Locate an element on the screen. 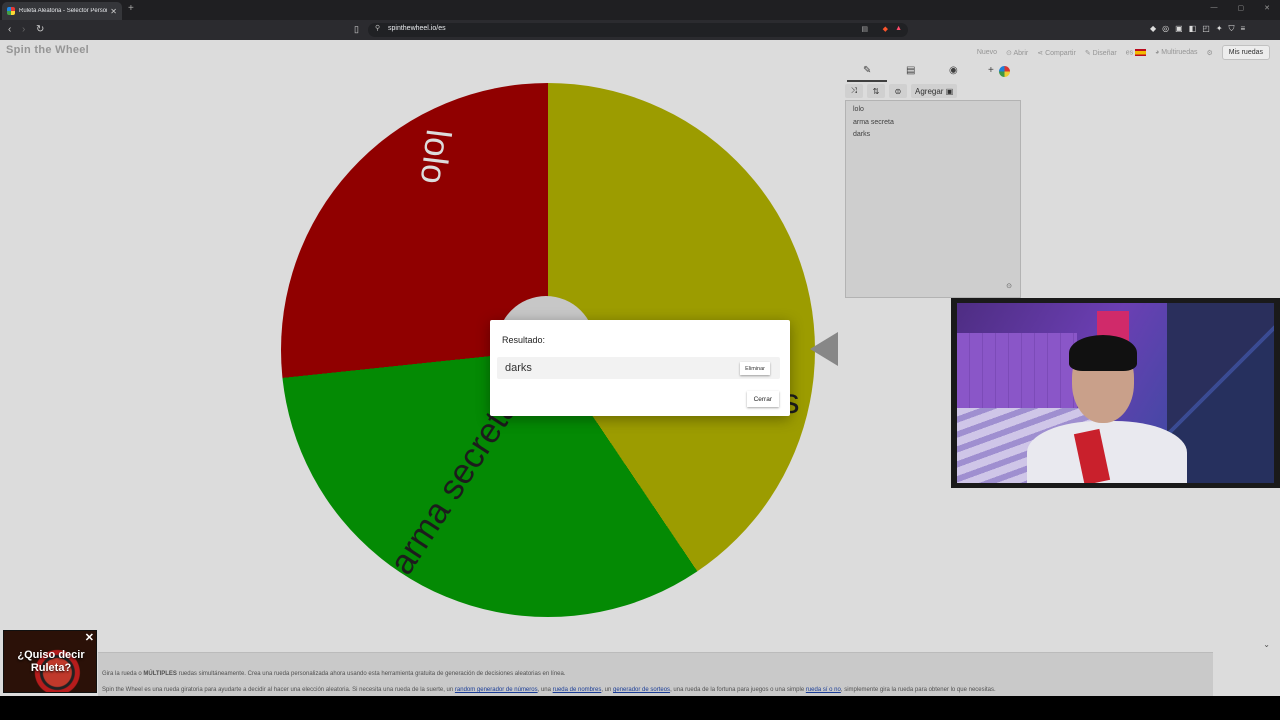 The width and height of the screenshot is (1280, 720). rewards-icon: ▲ is located at coordinates (898, 28).